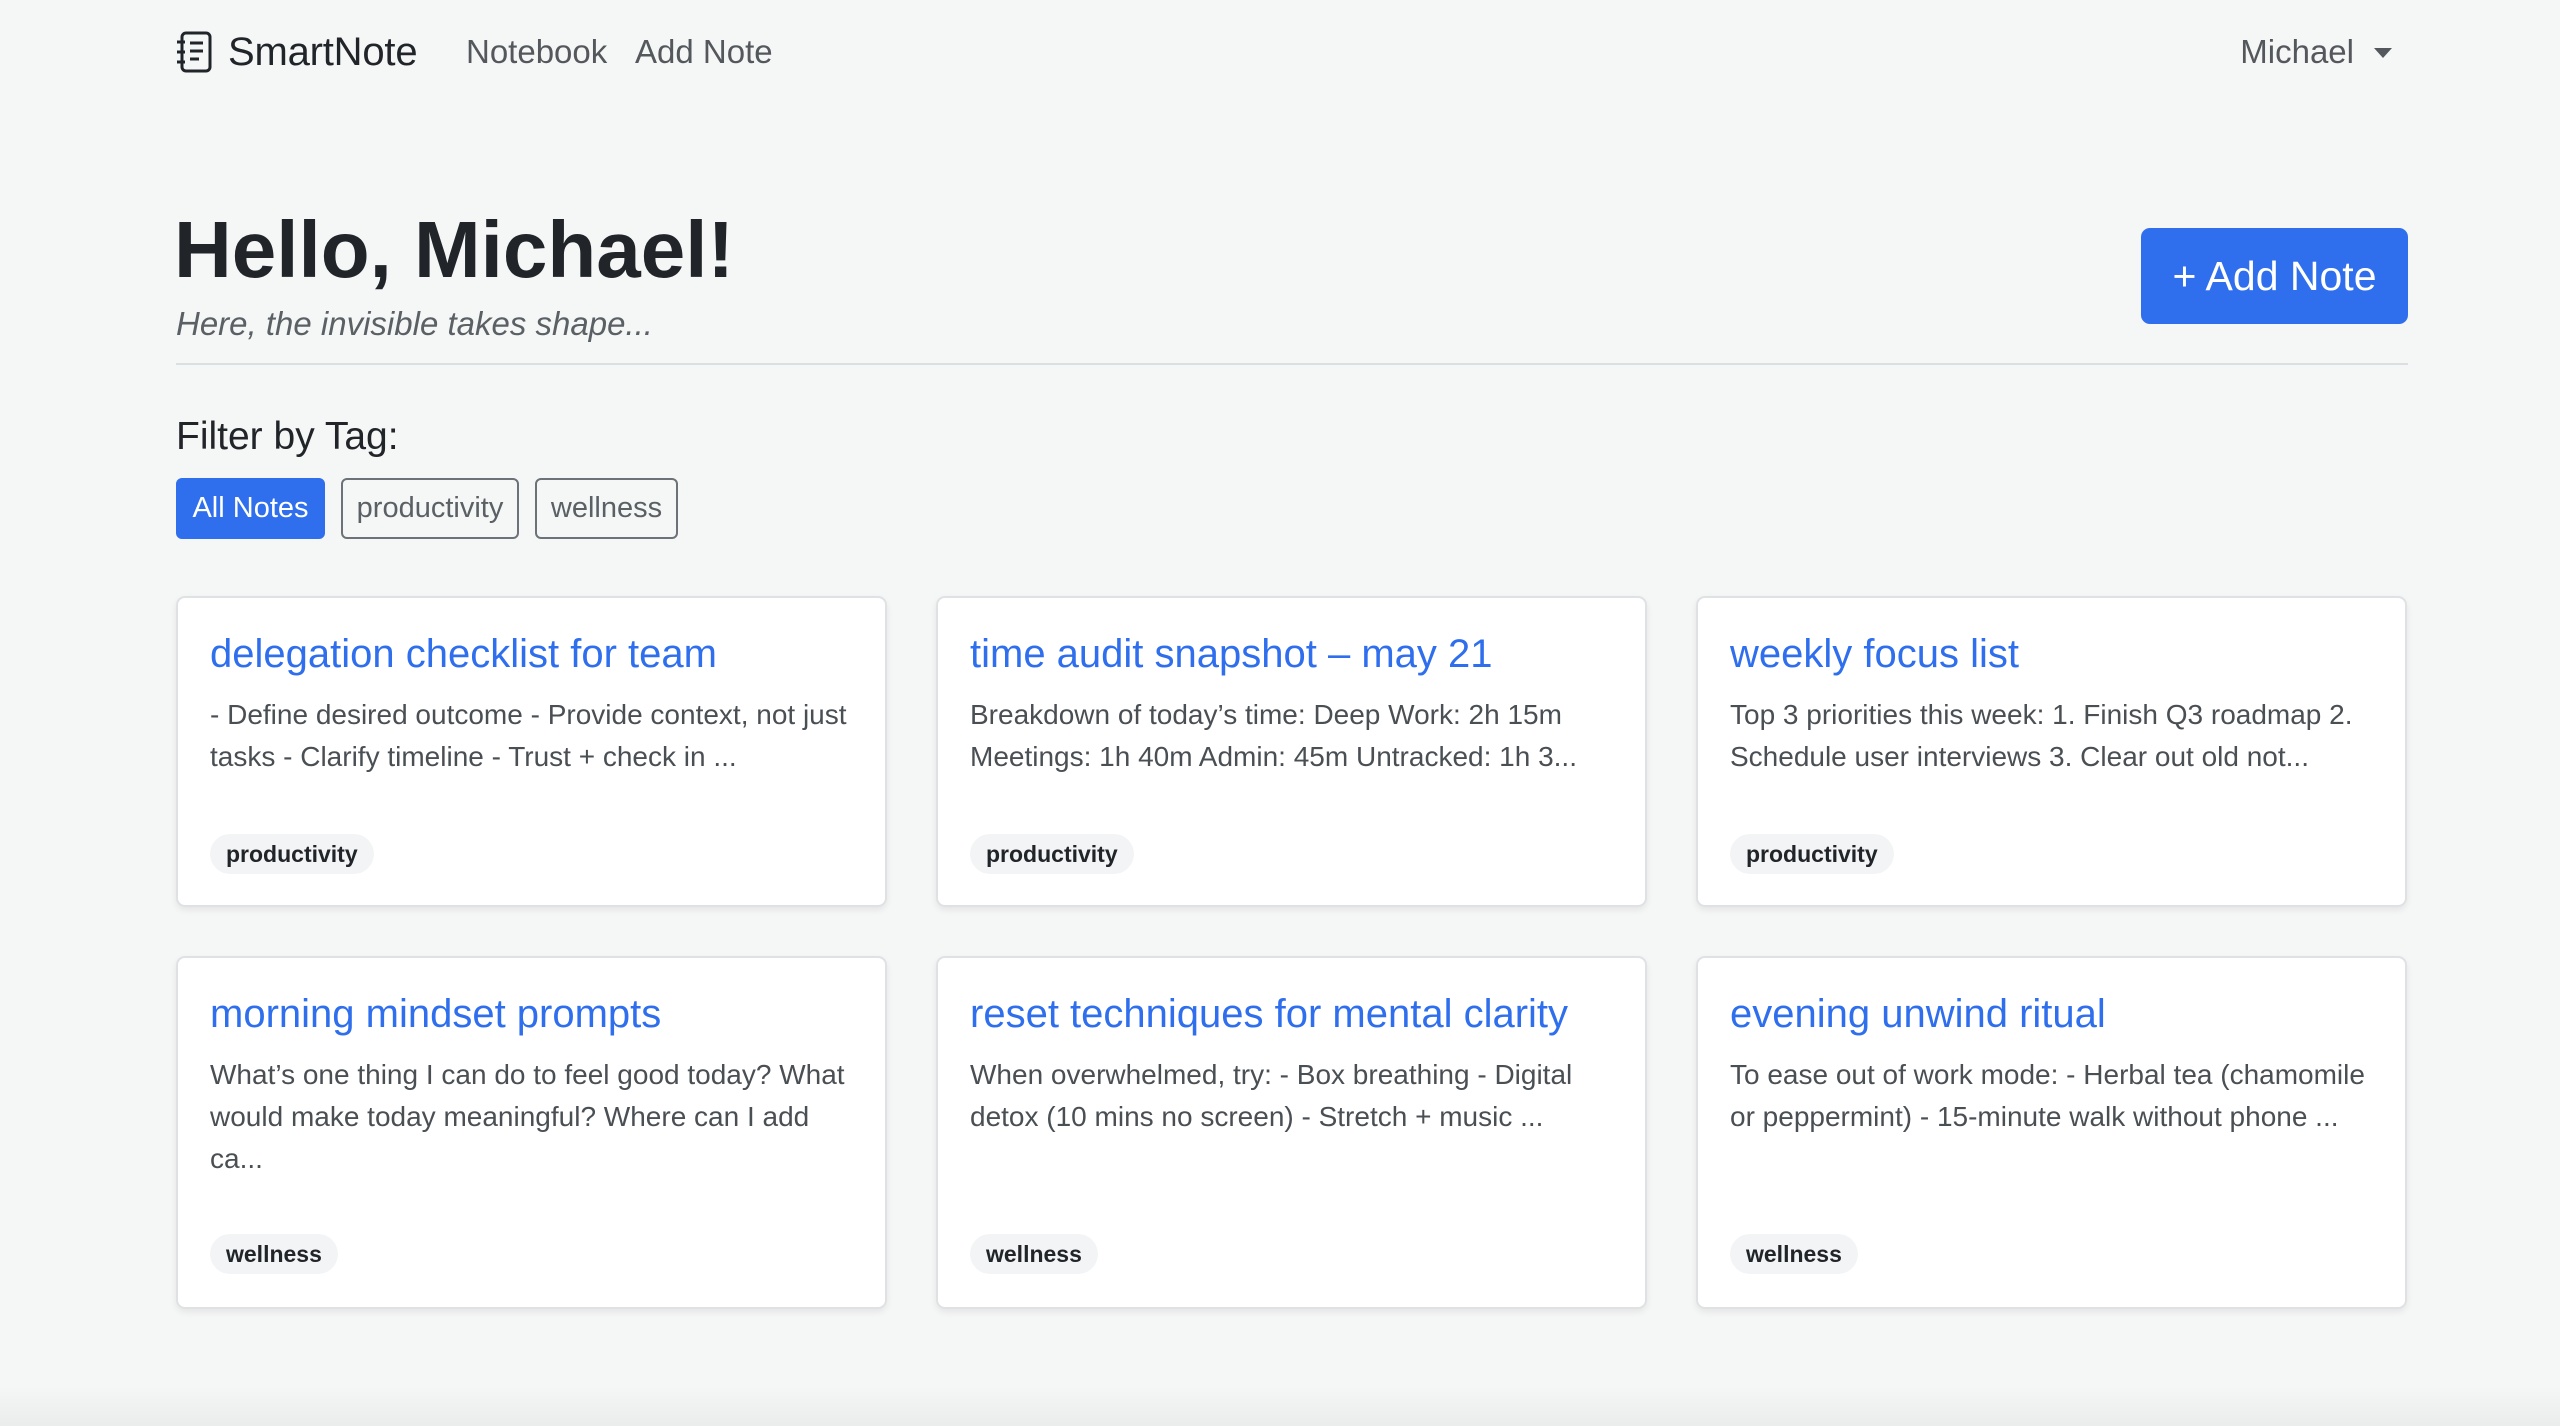  I want to click on filter-label: Filter by Tag:, so click(287, 436).